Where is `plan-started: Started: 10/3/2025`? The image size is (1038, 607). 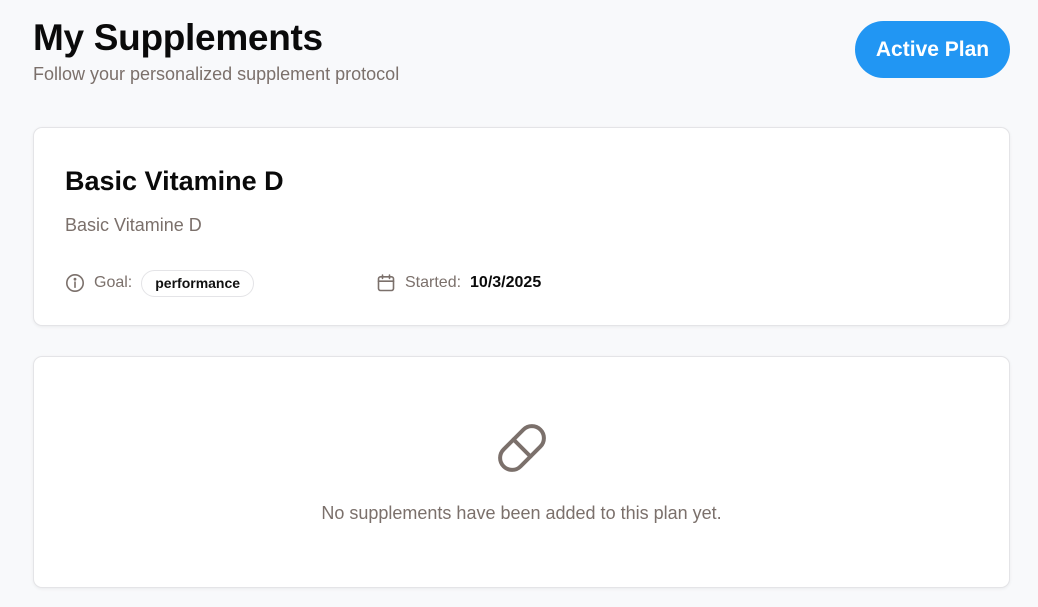 plan-started: Started: 10/3/2025 is located at coordinates (458, 283).